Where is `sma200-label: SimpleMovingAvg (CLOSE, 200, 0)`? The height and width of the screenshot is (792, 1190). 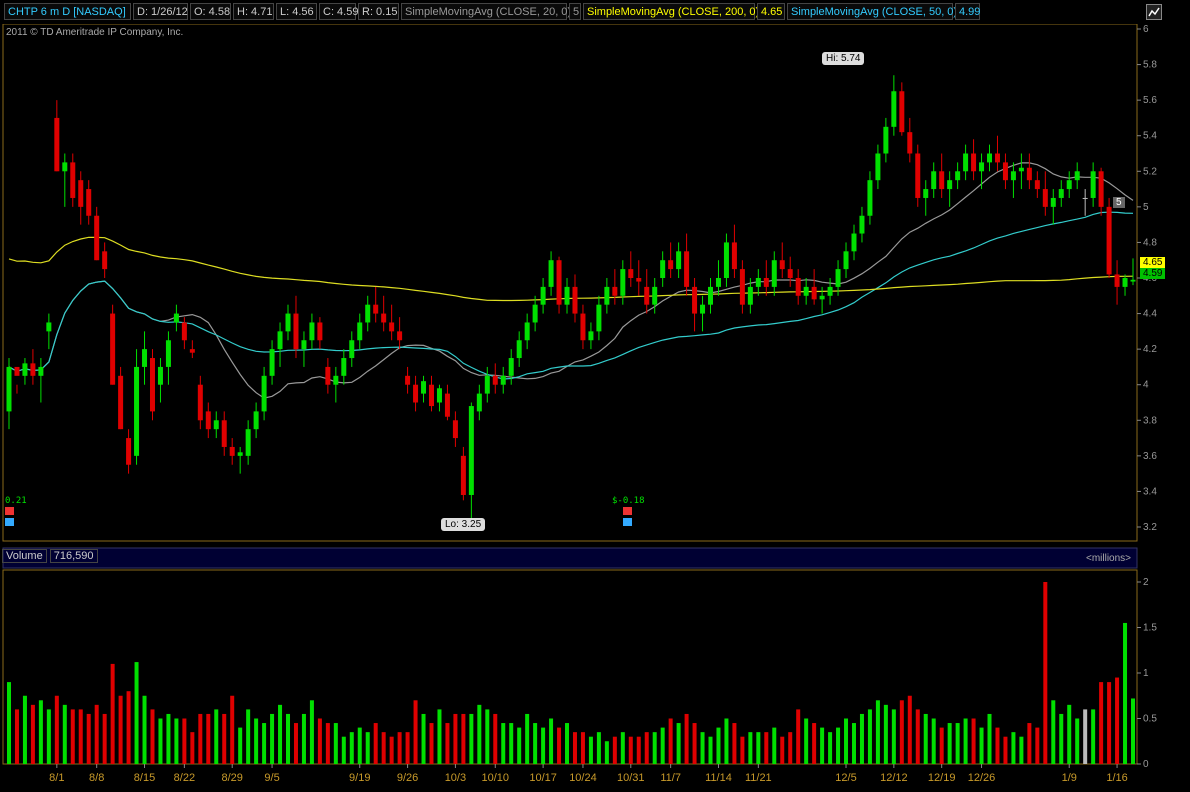
sma200-label: SimpleMovingAvg (CLOSE, 200, 0) is located at coordinates (671, 11).